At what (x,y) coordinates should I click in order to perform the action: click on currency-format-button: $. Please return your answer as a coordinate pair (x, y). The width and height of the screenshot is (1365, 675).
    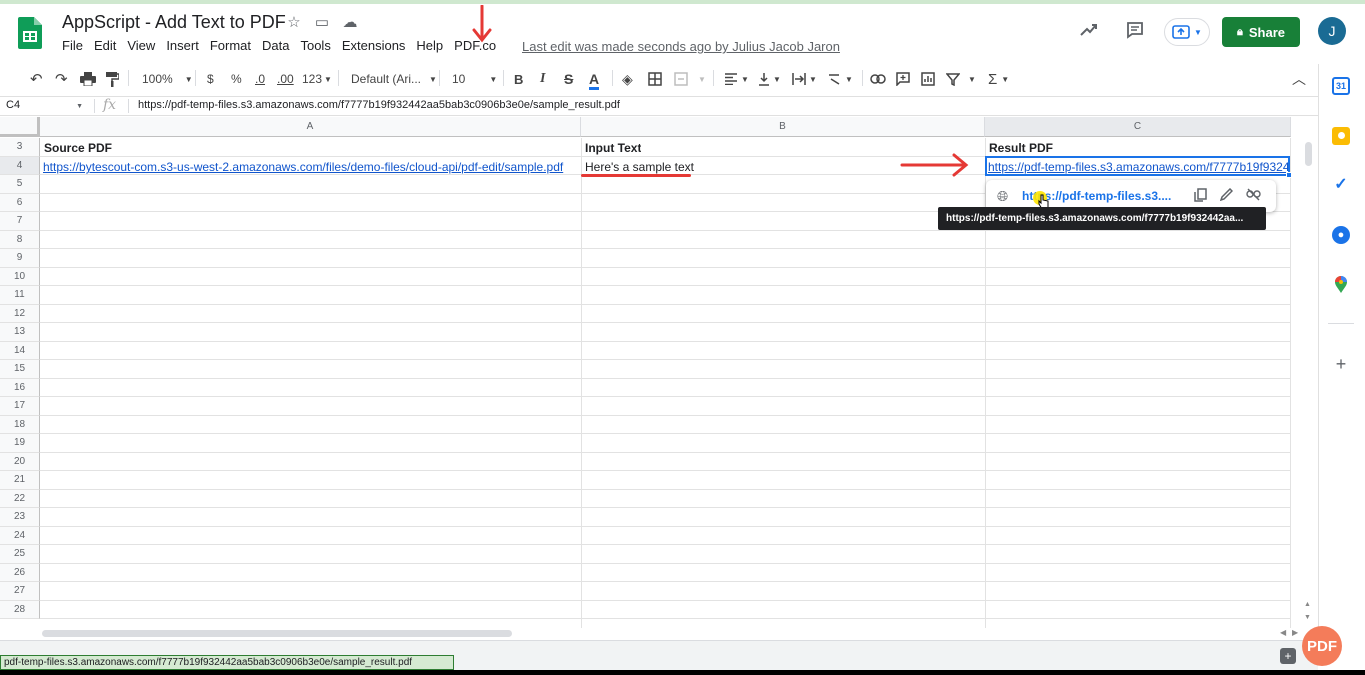
    Looking at the image, I should click on (210, 79).